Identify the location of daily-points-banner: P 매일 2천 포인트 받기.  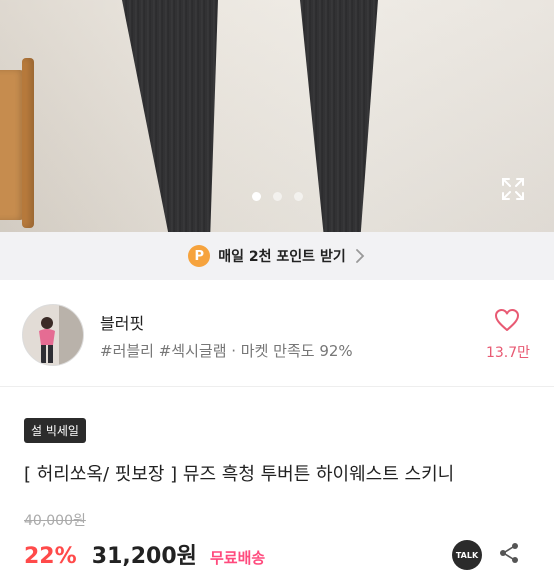
(277, 256).